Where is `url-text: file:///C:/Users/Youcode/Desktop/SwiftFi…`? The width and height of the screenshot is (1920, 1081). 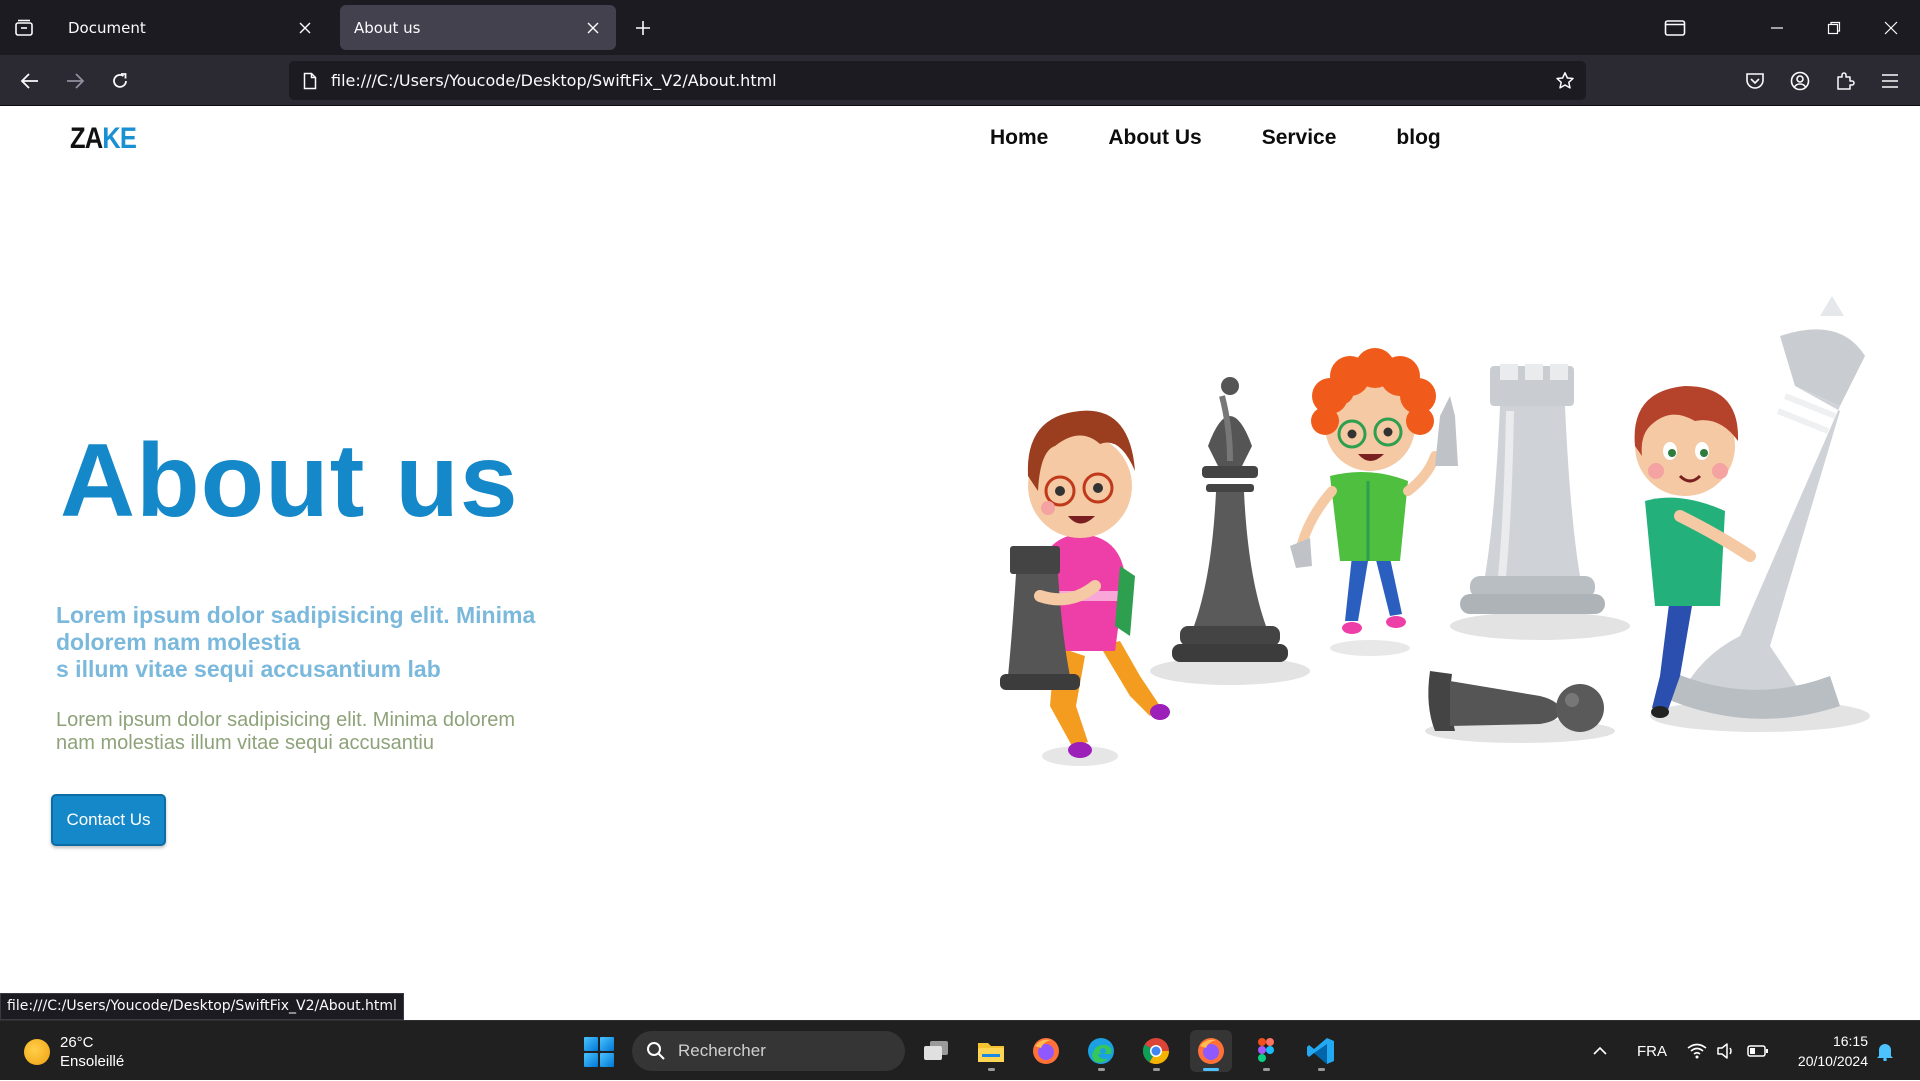 url-text: file:///C:/Users/Youcode/Desktop/SwiftFi… is located at coordinates (554, 80).